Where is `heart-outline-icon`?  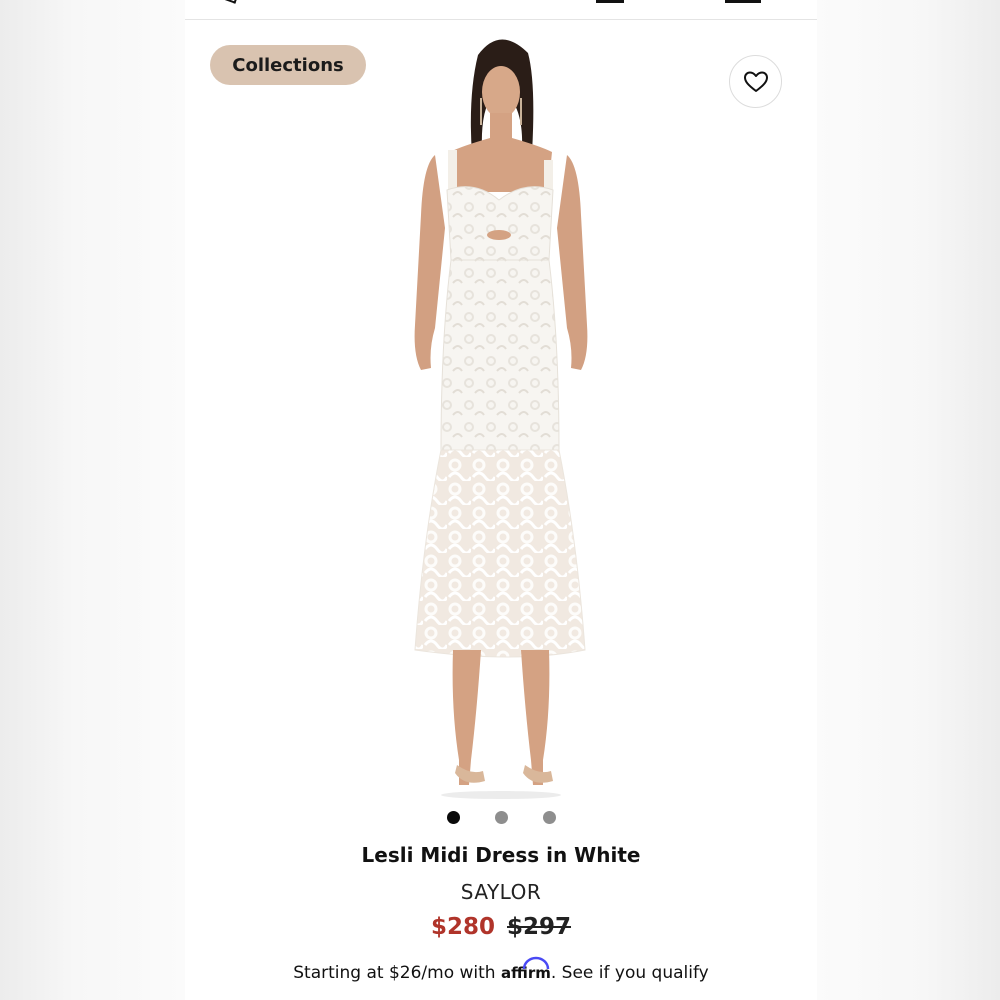
heart-outline-icon is located at coordinates (755, 81).